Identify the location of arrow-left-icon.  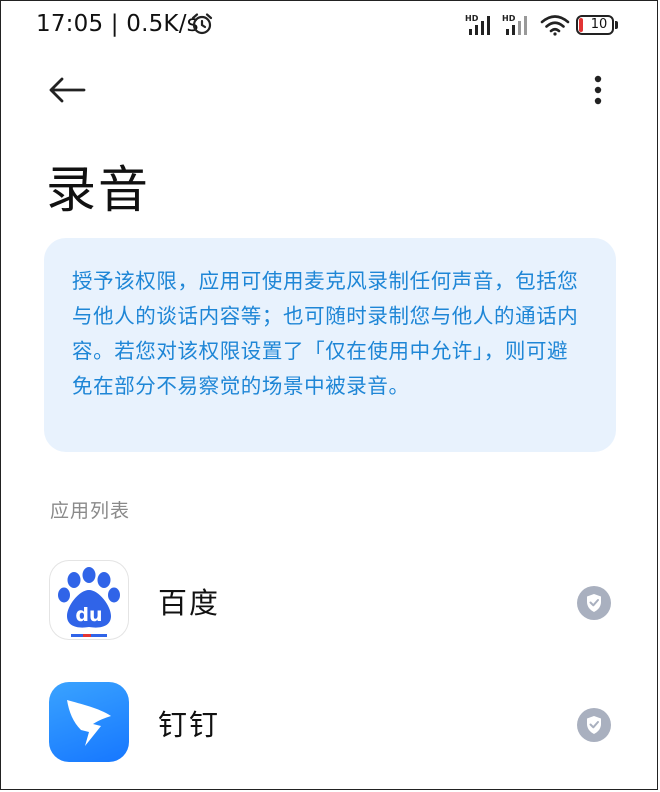
(67, 90).